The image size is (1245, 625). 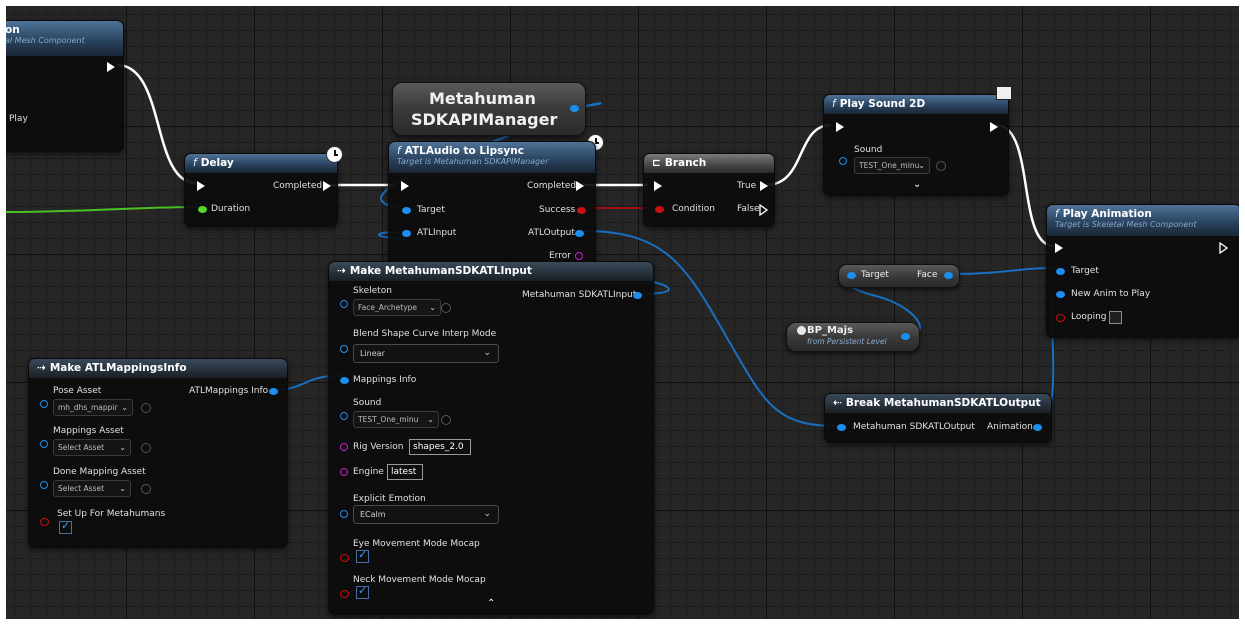 What do you see at coordinates (489, 109) in the screenshot?
I see `metahuman-api-manager-variable: Metahuman SDKAPIManager` at bounding box center [489, 109].